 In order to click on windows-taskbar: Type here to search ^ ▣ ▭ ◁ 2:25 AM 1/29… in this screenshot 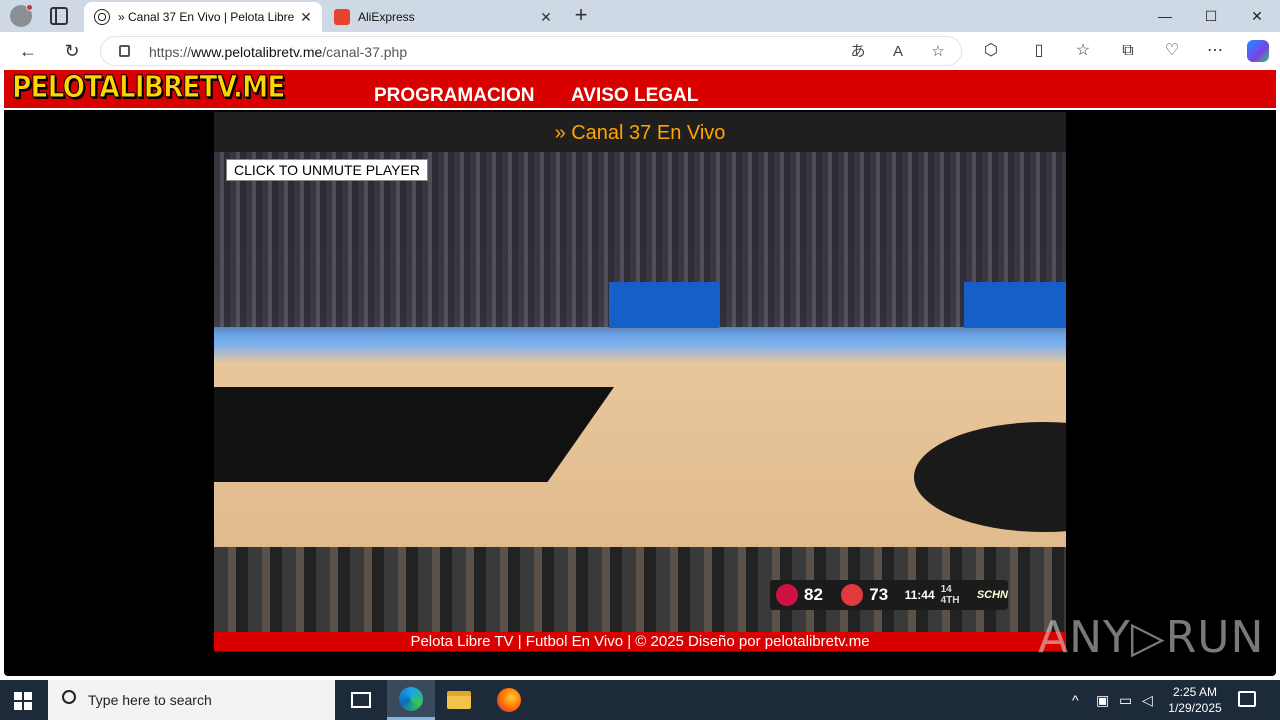, I will do `click(640, 700)`.